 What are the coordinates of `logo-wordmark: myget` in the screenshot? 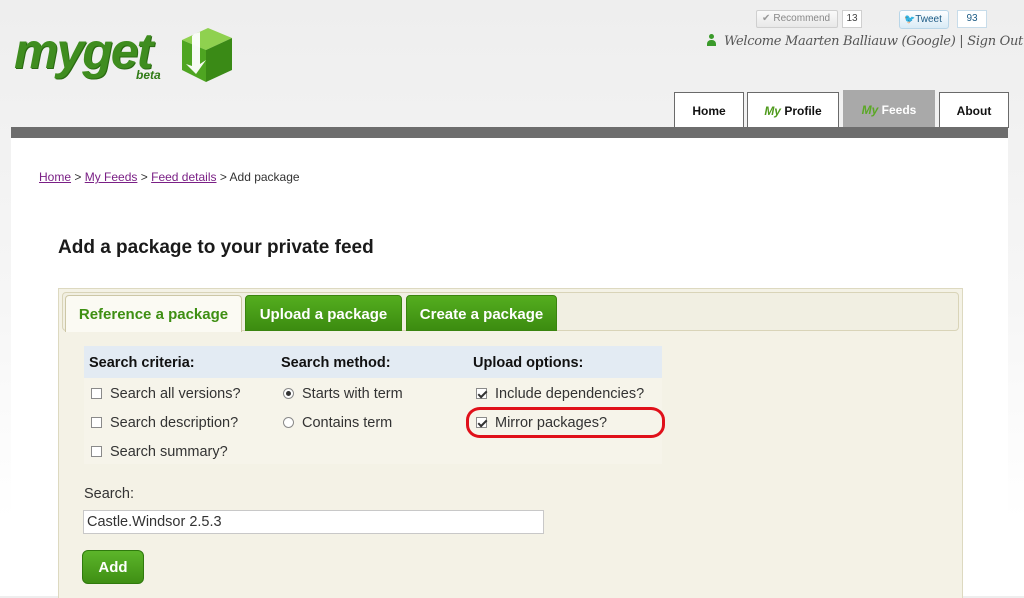 It's located at (83, 51).